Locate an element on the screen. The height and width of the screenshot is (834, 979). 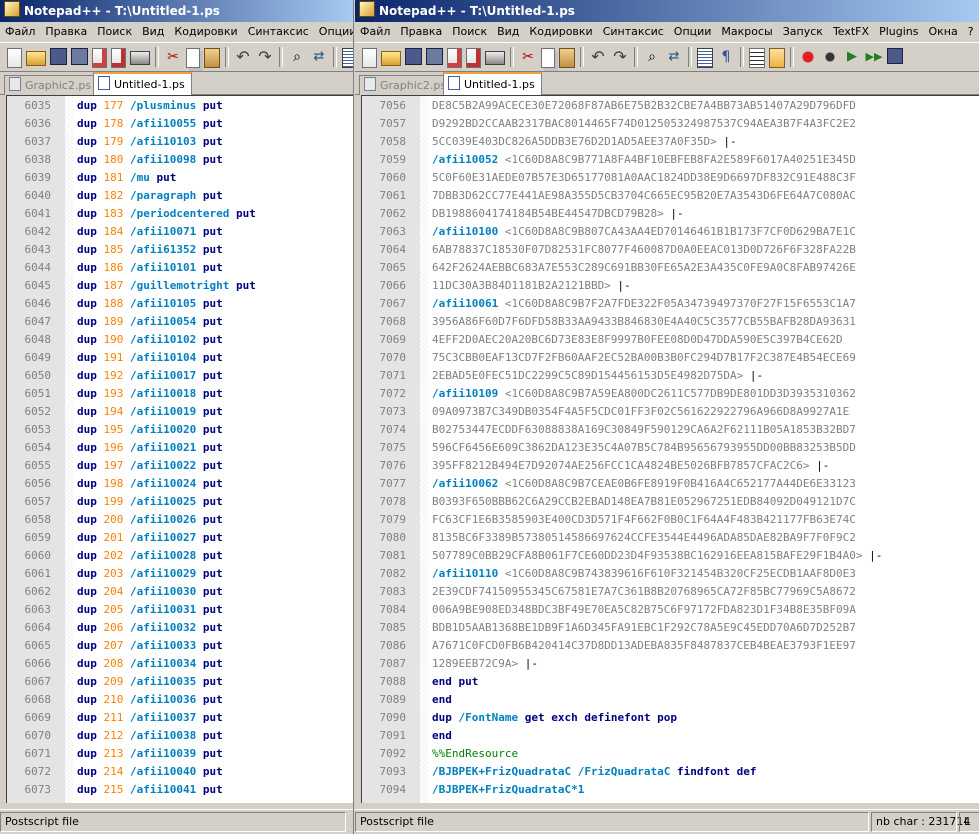
menu-run: Запуск is located at coordinates (803, 31).